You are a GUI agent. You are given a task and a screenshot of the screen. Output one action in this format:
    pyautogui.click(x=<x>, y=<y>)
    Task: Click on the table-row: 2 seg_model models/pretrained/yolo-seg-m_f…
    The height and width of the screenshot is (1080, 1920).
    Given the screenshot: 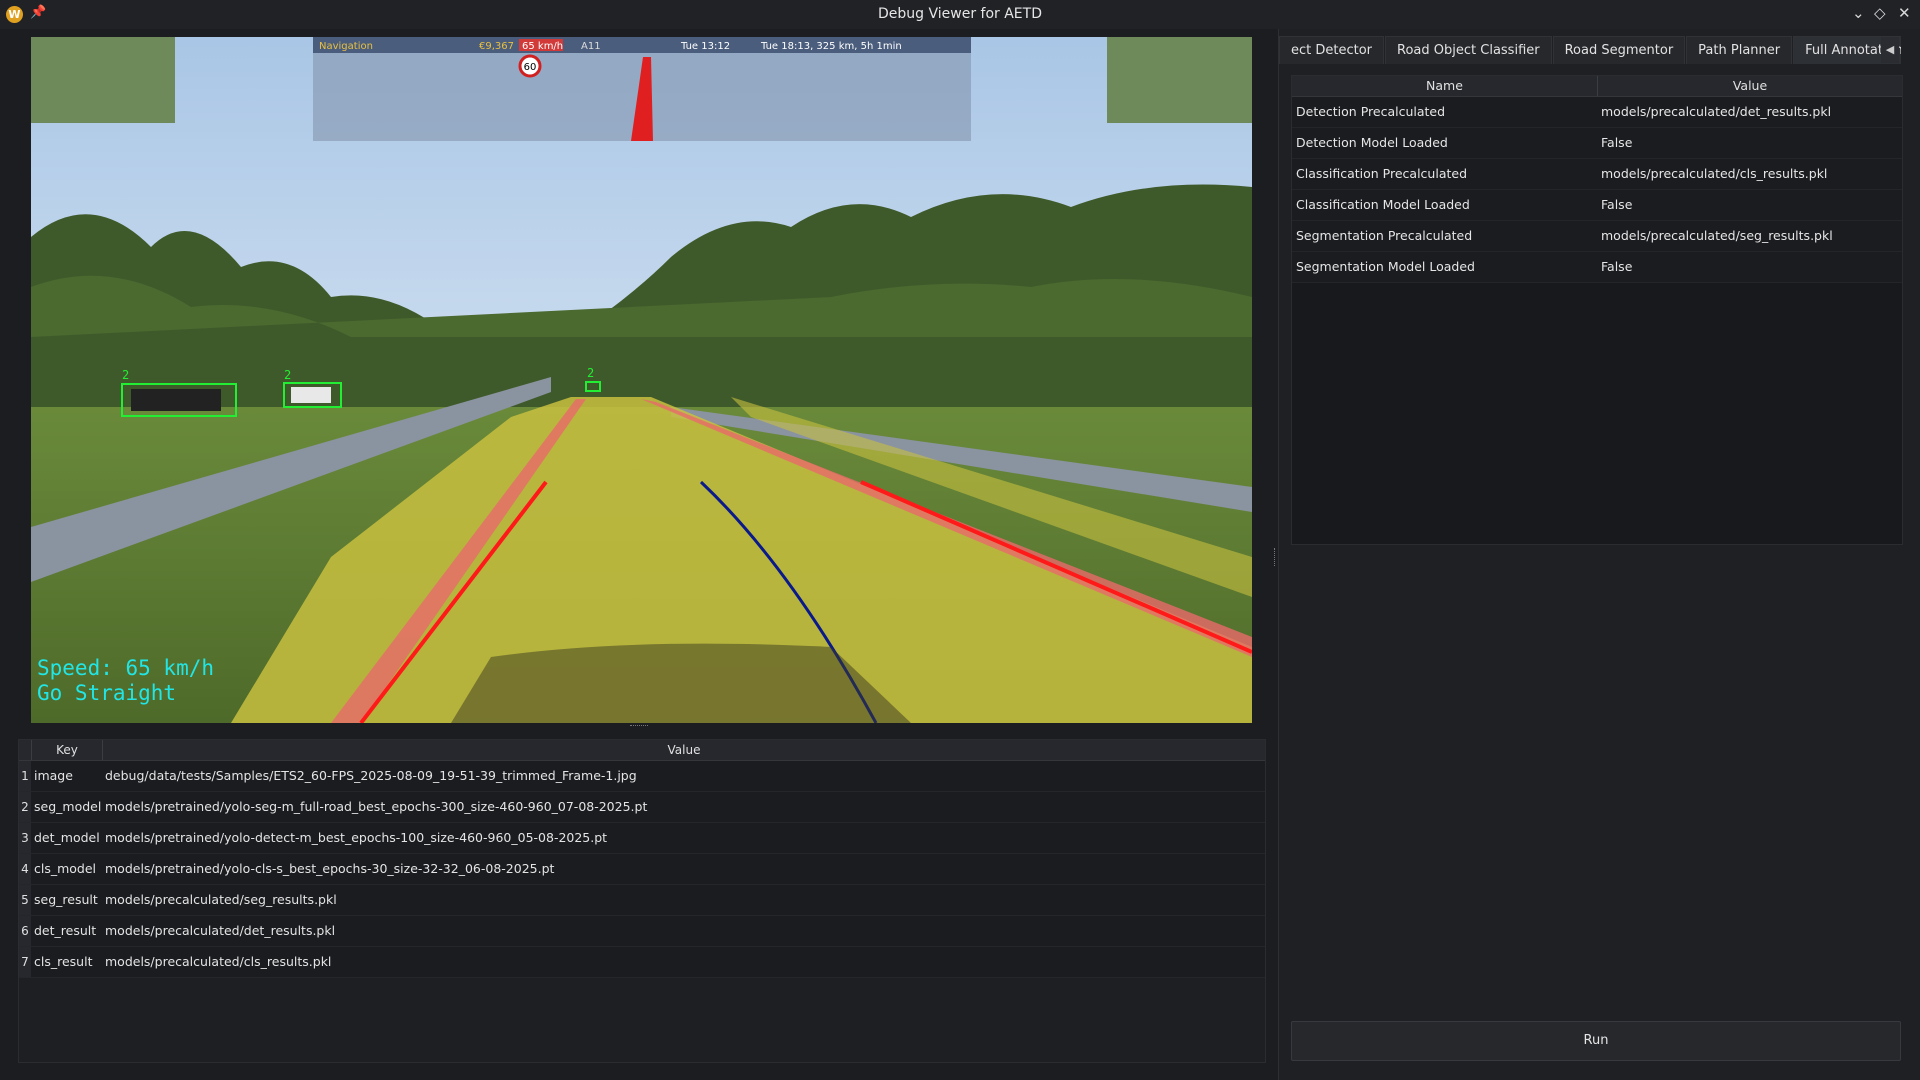 What is the action you would take?
    pyautogui.click(x=642, y=807)
    